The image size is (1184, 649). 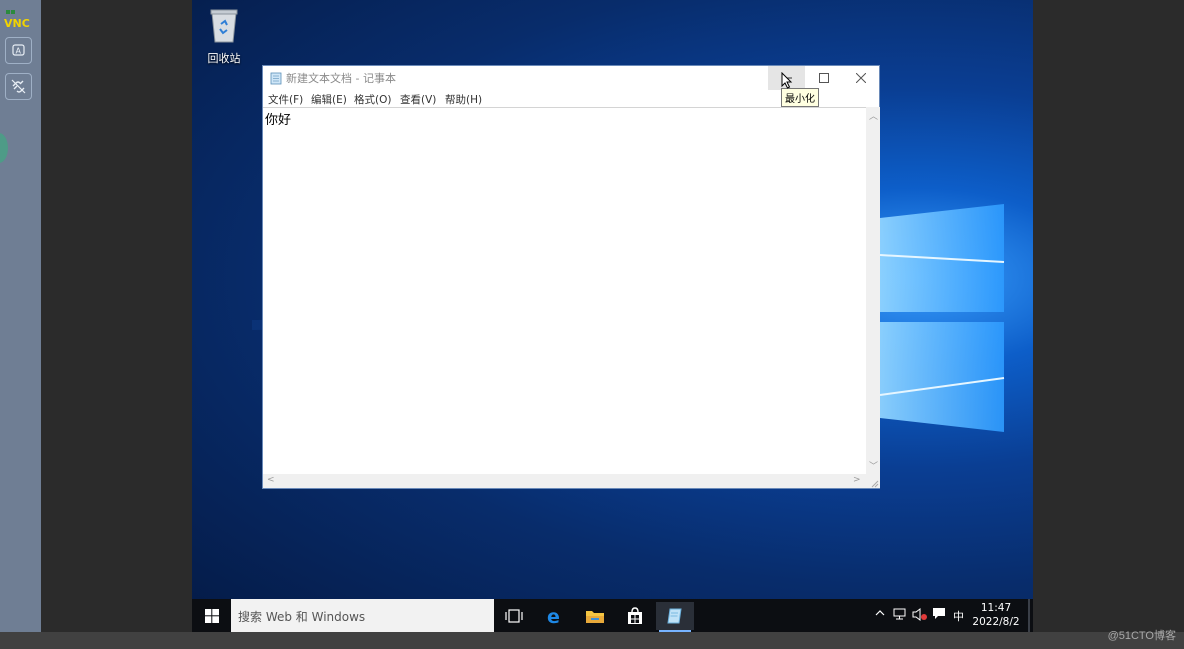 What do you see at coordinates (224, 58) in the screenshot?
I see `recycle-bin-label: 回收站` at bounding box center [224, 58].